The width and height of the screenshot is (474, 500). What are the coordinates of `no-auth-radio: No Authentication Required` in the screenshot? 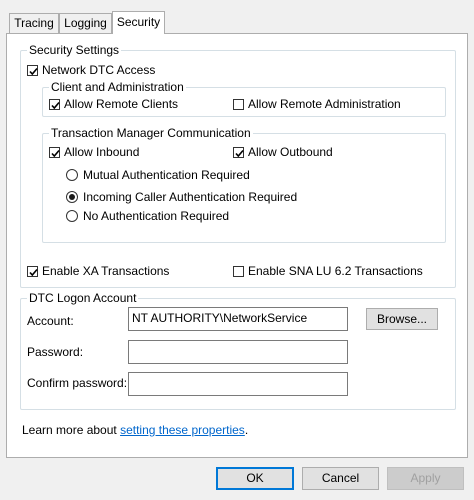 It's located at (147, 216).